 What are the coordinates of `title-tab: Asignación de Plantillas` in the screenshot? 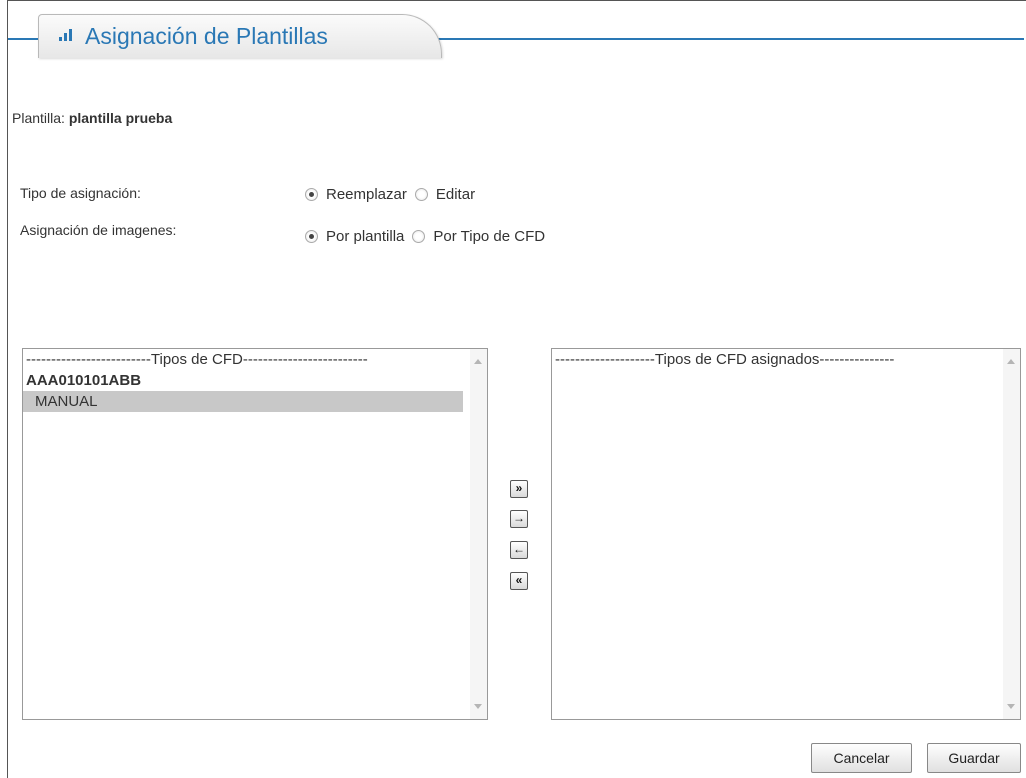 It's located at (240, 36).